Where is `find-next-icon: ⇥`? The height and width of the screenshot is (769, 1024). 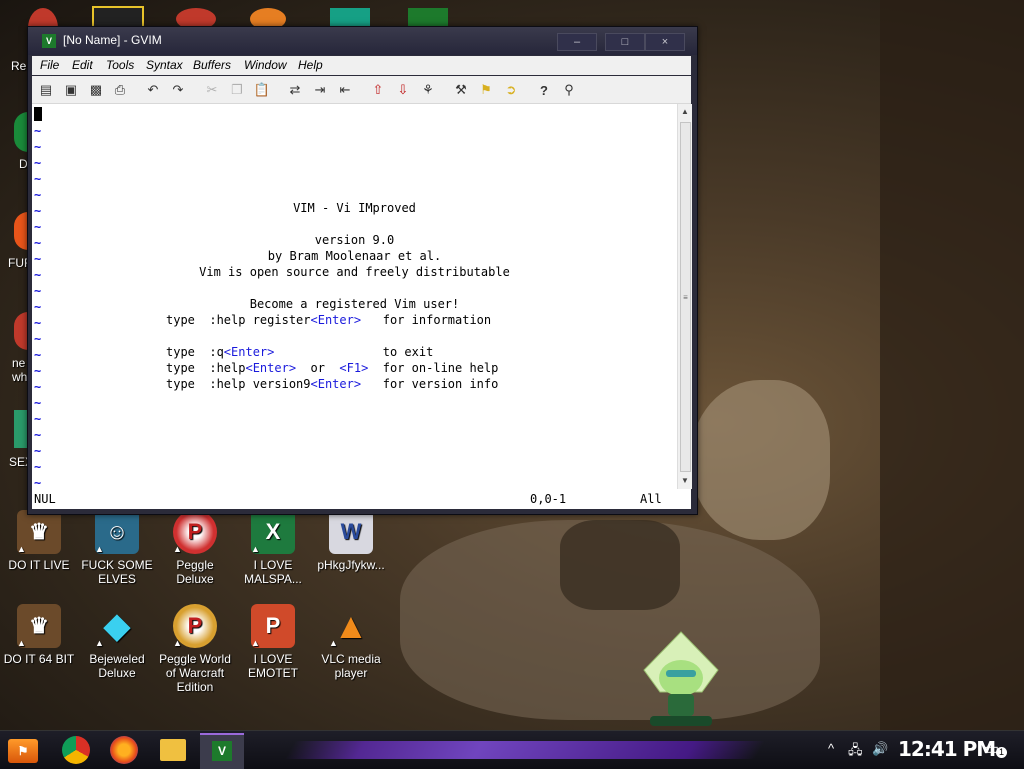 find-next-icon: ⇥ is located at coordinates (320, 90).